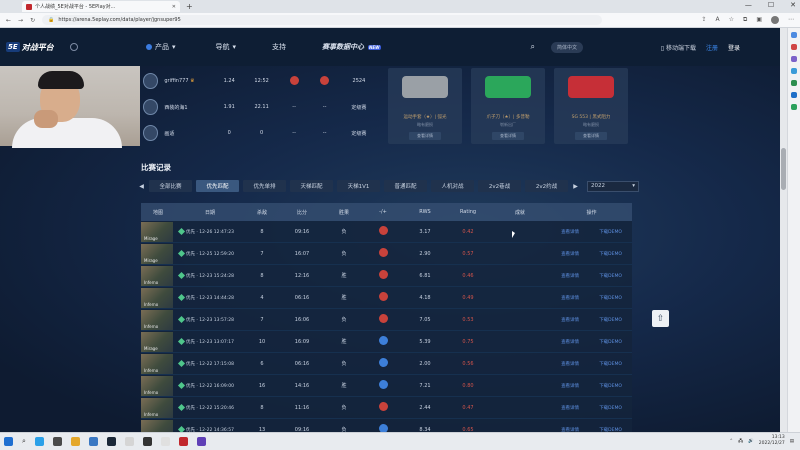 The width and height of the screenshot is (800, 450). Describe the element at coordinates (20, 20) in the screenshot. I see `forward-icon: →` at that location.